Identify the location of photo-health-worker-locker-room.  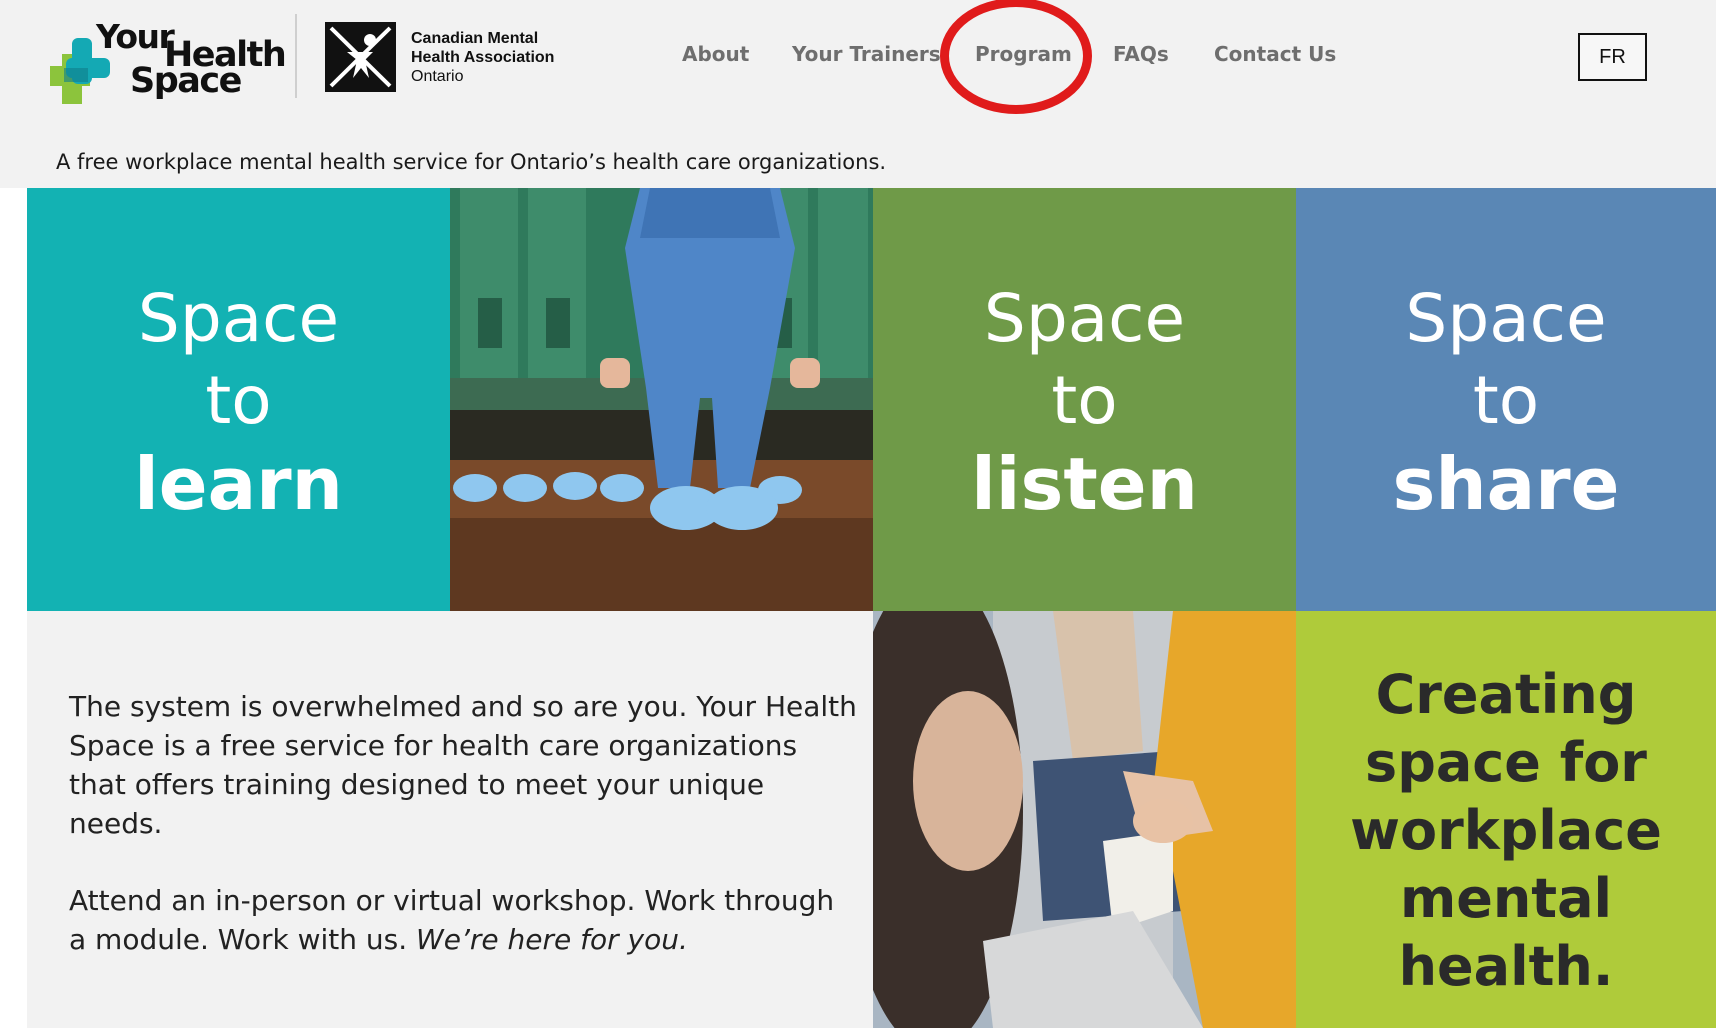
(661, 399).